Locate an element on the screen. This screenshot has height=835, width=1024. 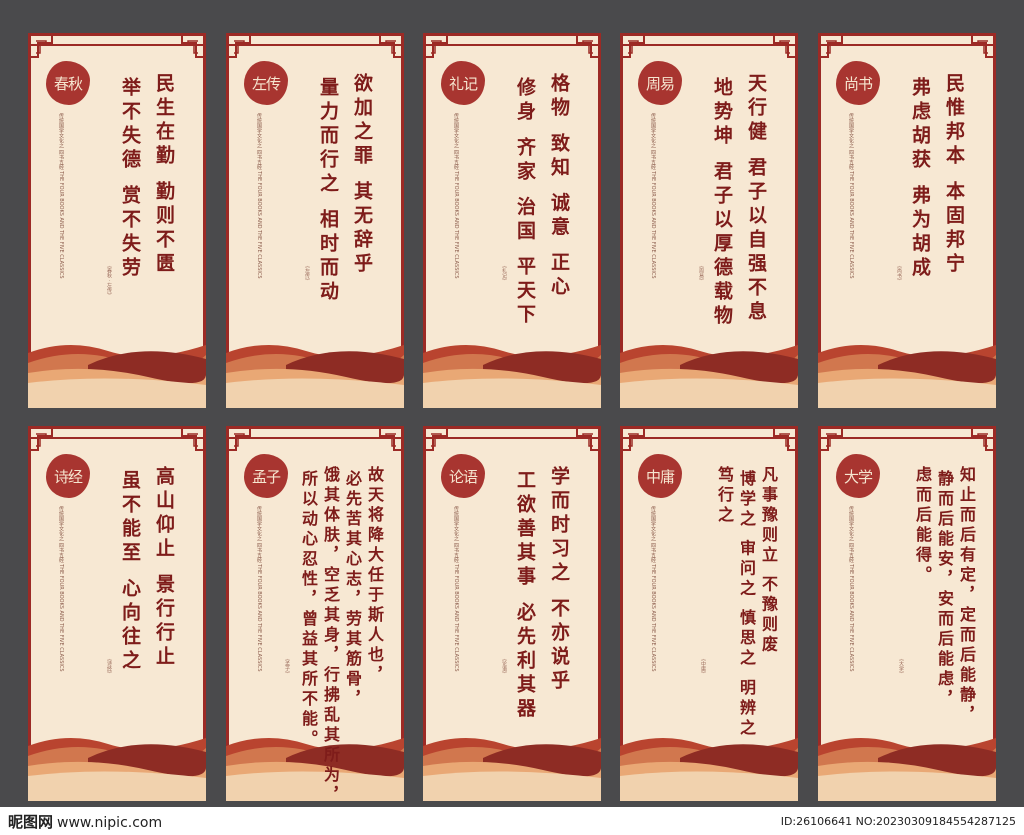
quote-line: 地势坤 君子以厚德载物 is located at coordinates (722, 203).